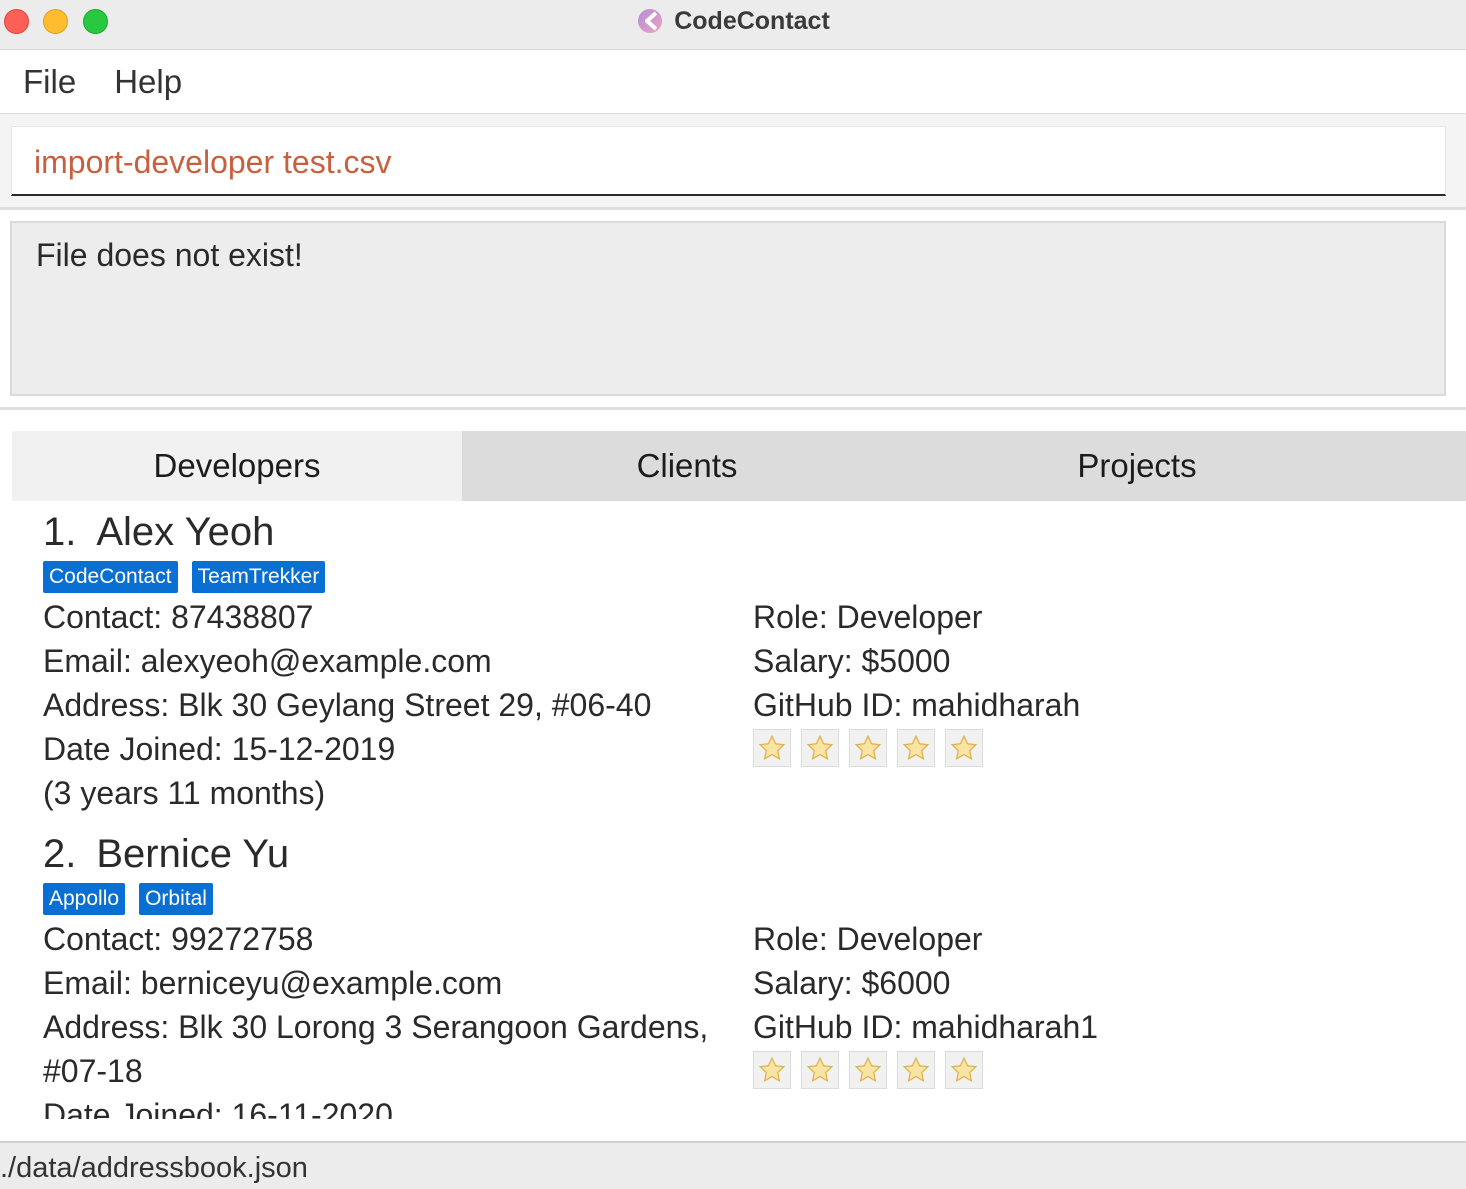 The height and width of the screenshot is (1189, 1466). I want to click on app-title-text: CodeContact, so click(752, 20).